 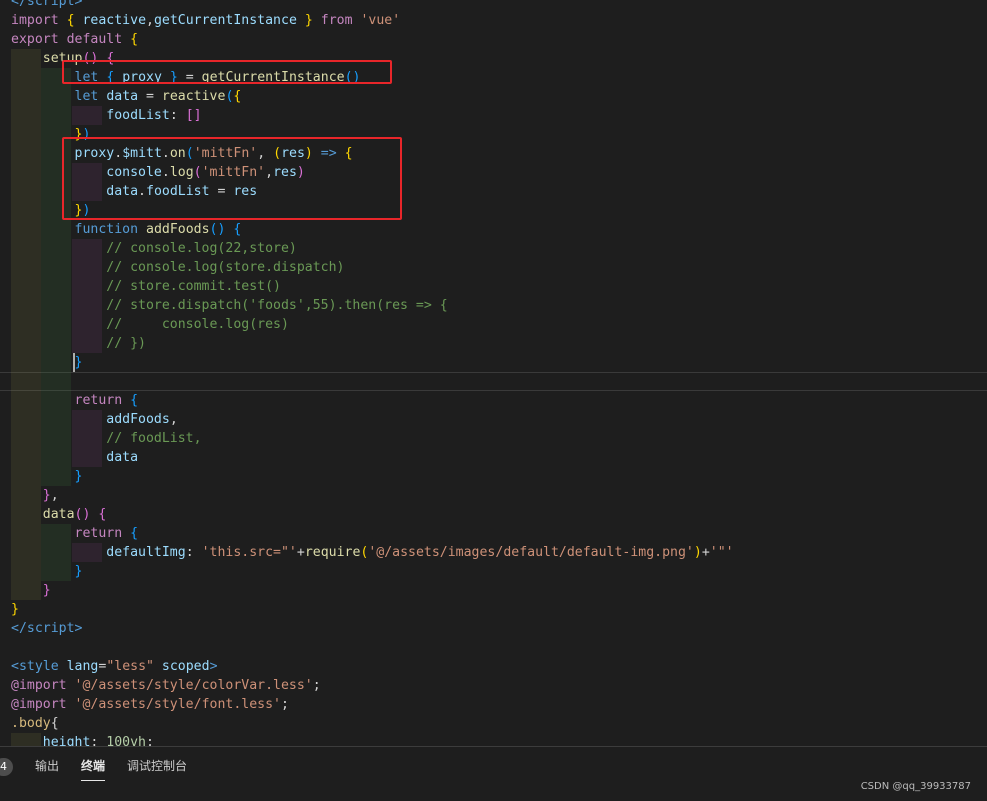 What do you see at coordinates (6, 767) in the screenshot?
I see `problems-count-badge: 4` at bounding box center [6, 767].